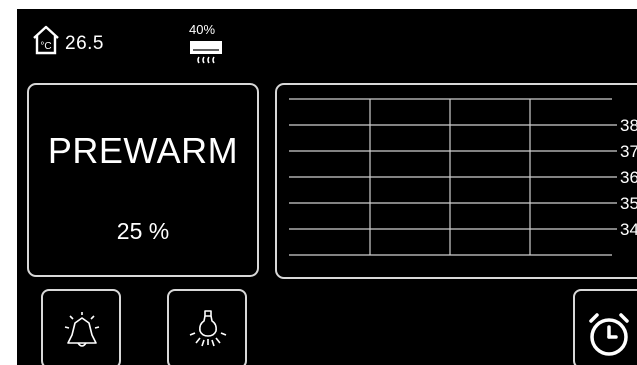 This screenshot has width=637, height=365. What do you see at coordinates (82, 329) in the screenshot?
I see `alarm-bell-icon` at bounding box center [82, 329].